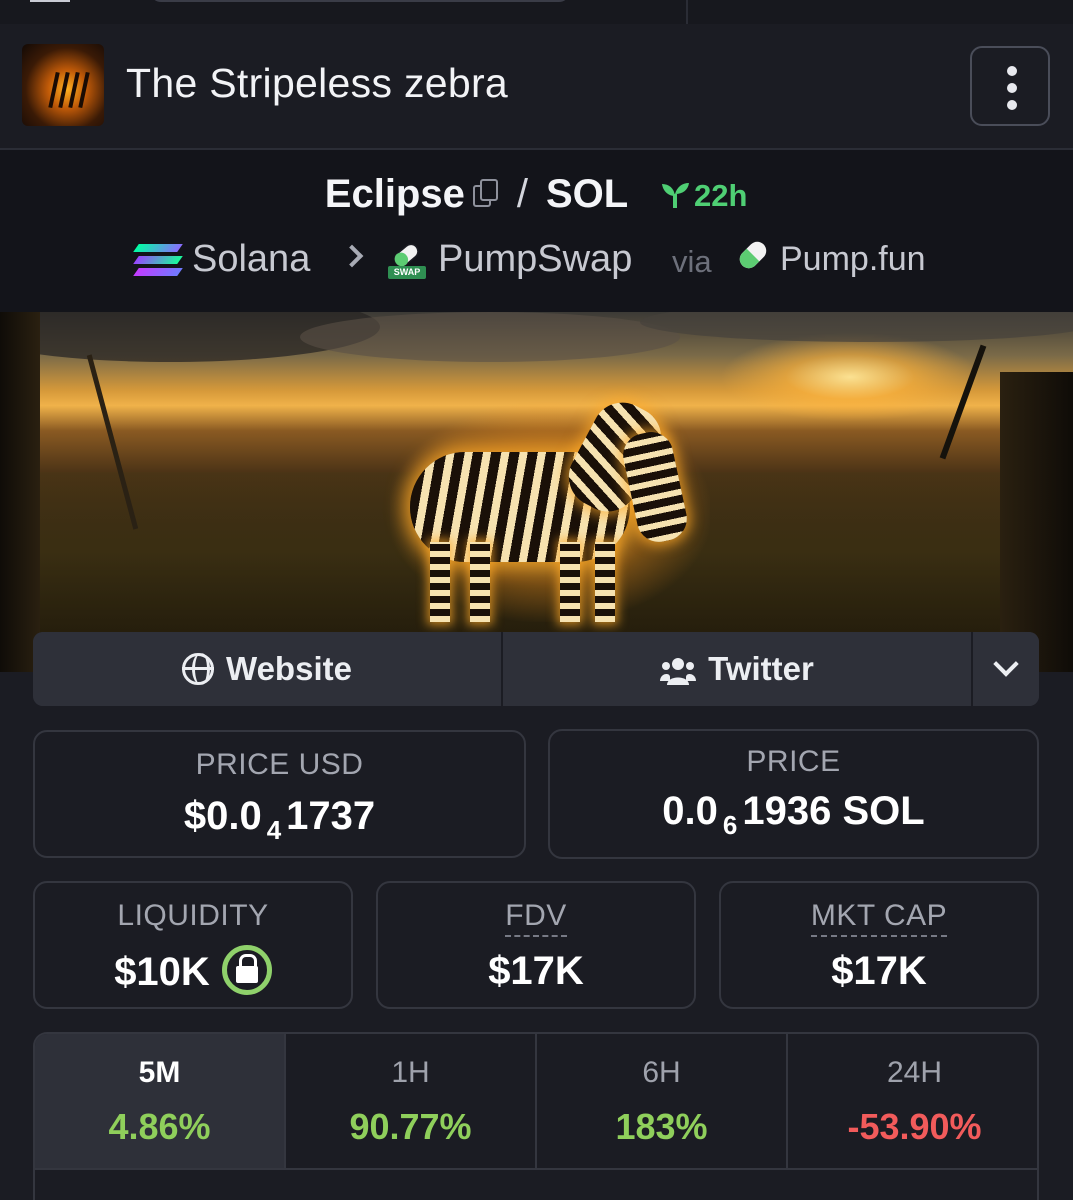 The width and height of the screenshot is (1073, 1200). I want to click on liquidity-card: LIQUIDITY $10K, so click(193, 945).